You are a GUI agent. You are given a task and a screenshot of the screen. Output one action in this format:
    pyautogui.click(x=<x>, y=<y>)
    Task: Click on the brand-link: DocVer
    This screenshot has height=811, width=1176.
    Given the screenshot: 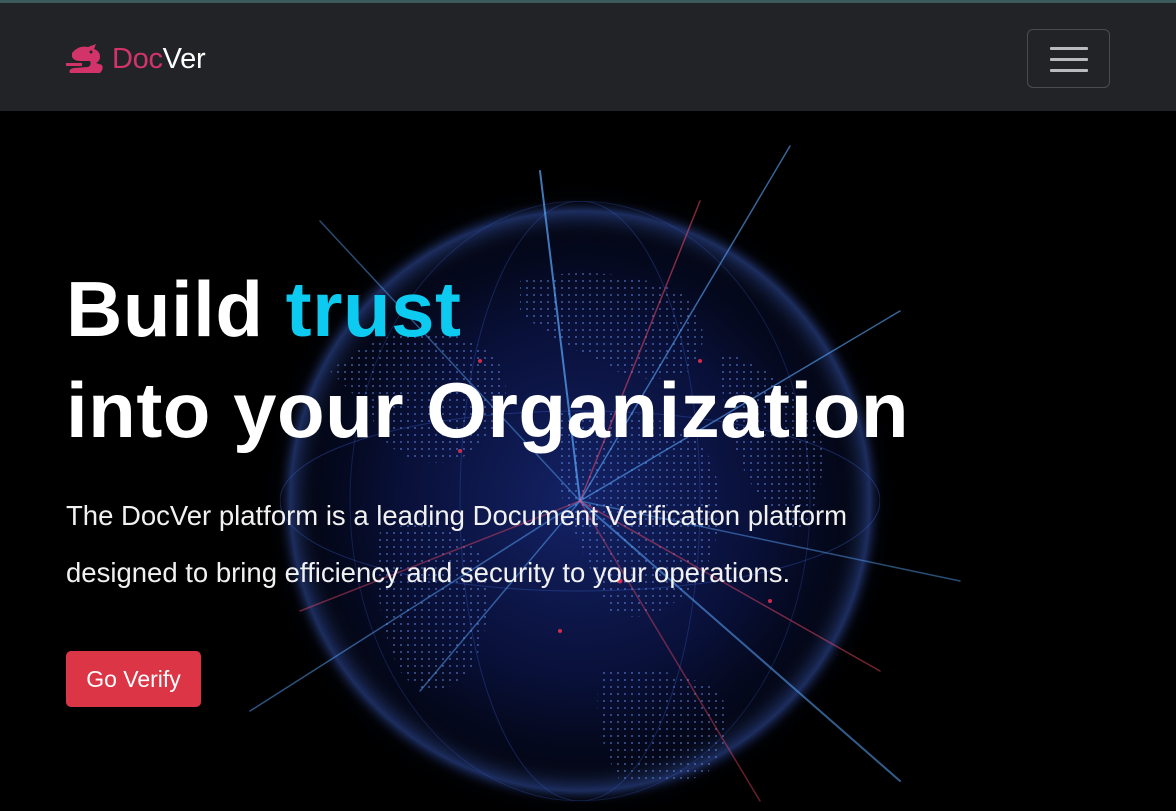 What is the action you would take?
    pyautogui.click(x=136, y=59)
    